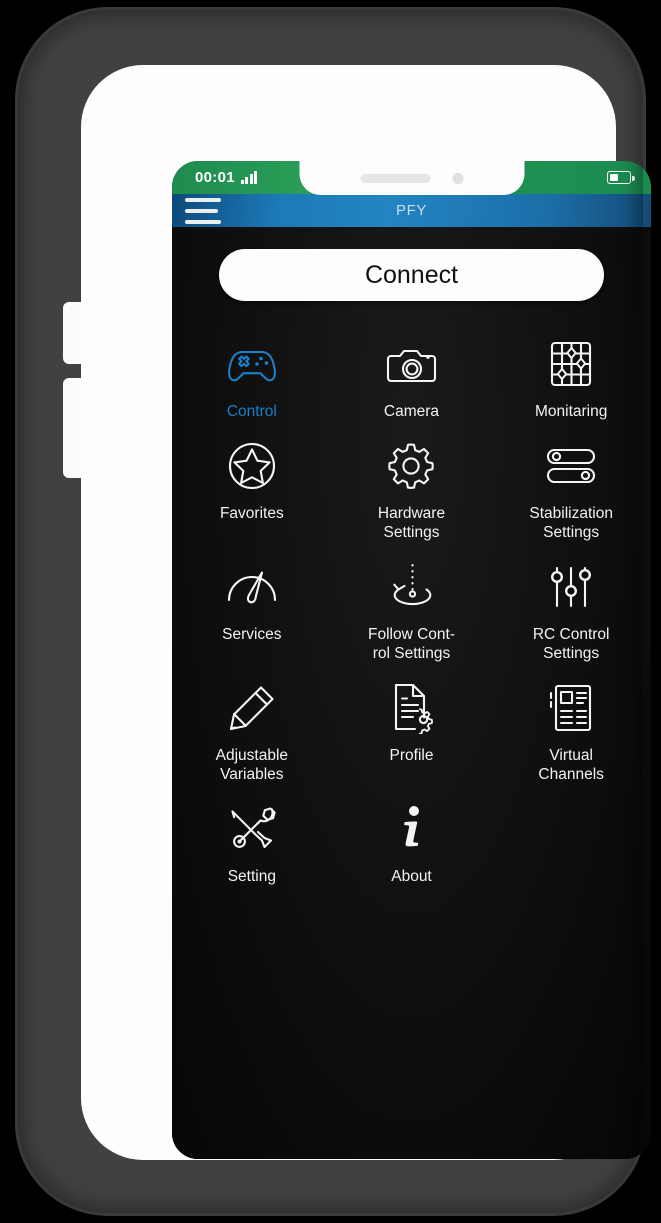  I want to click on menu-tile-camera: Camera, so click(412, 375).